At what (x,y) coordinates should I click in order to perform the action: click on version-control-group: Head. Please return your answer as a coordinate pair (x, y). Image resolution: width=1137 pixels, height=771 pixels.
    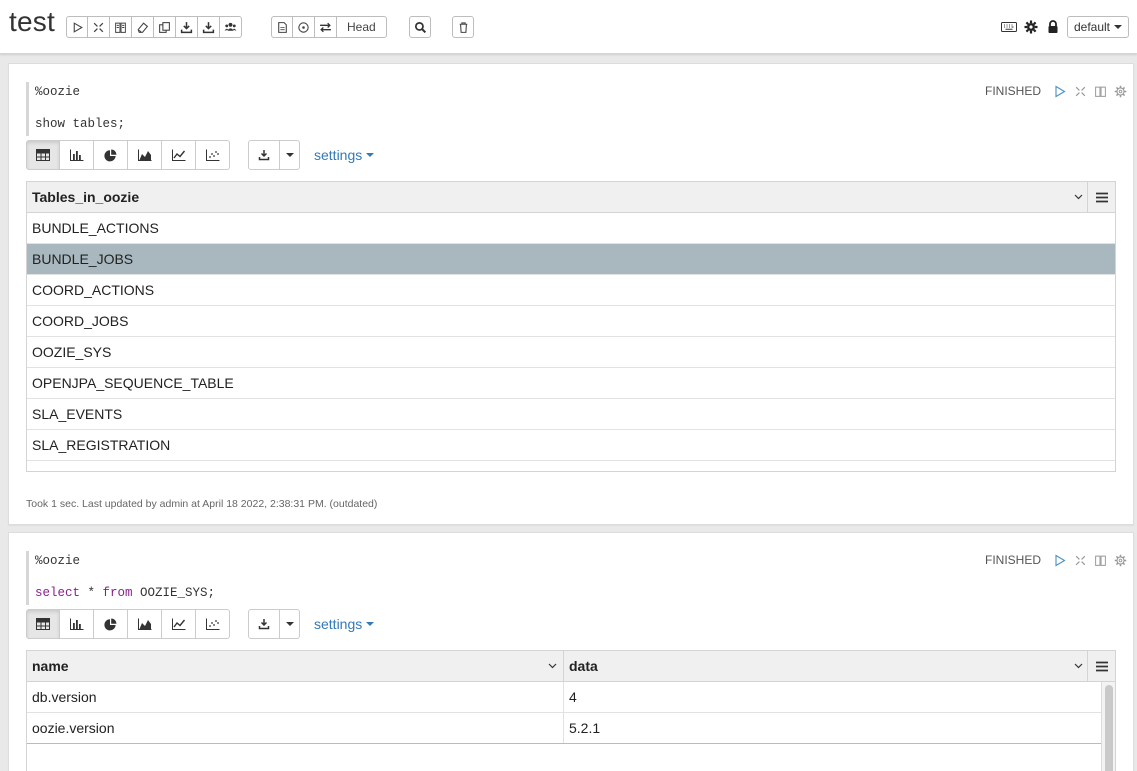
    Looking at the image, I should click on (329, 27).